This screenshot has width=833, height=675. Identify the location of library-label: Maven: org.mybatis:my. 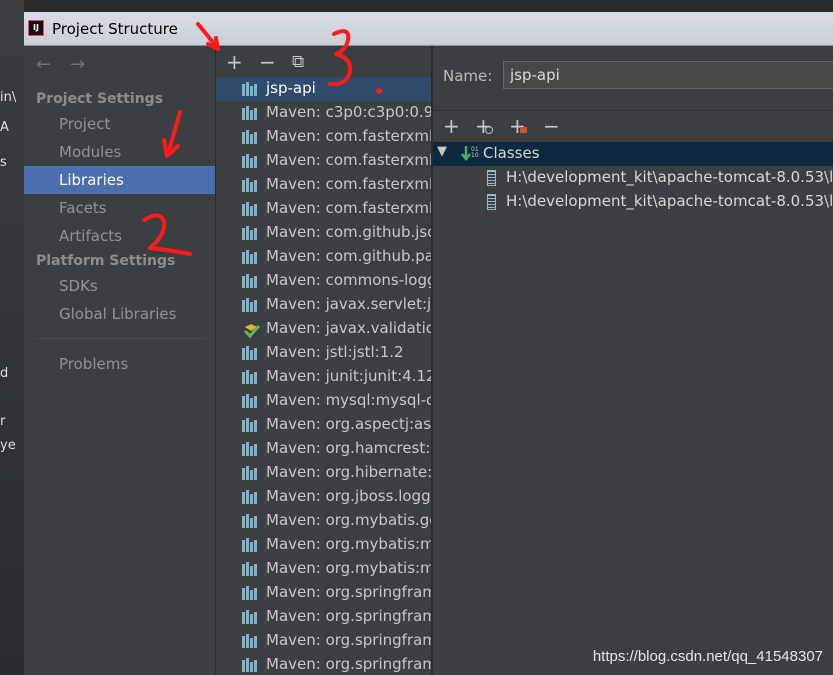
(348, 568).